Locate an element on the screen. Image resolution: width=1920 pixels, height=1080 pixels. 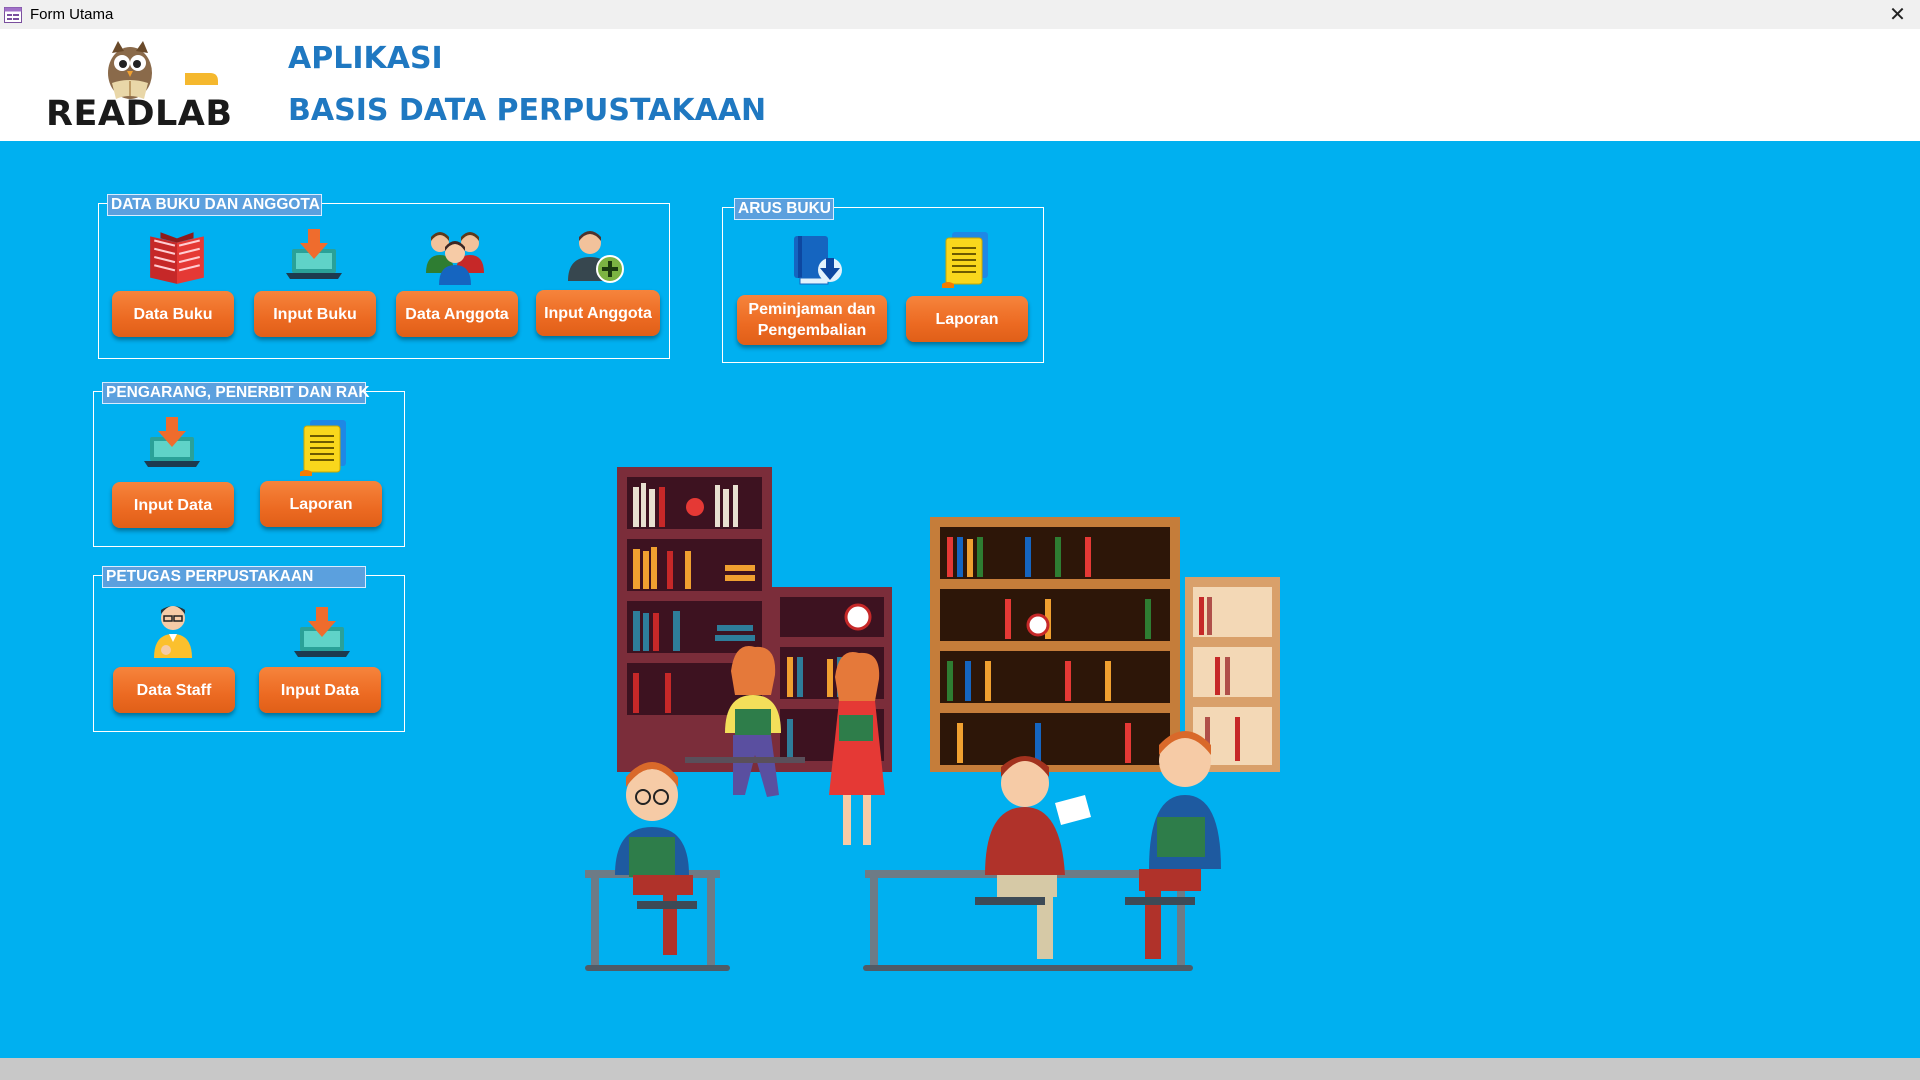
data-staff-label: Data Staff is located at coordinates (174, 690).